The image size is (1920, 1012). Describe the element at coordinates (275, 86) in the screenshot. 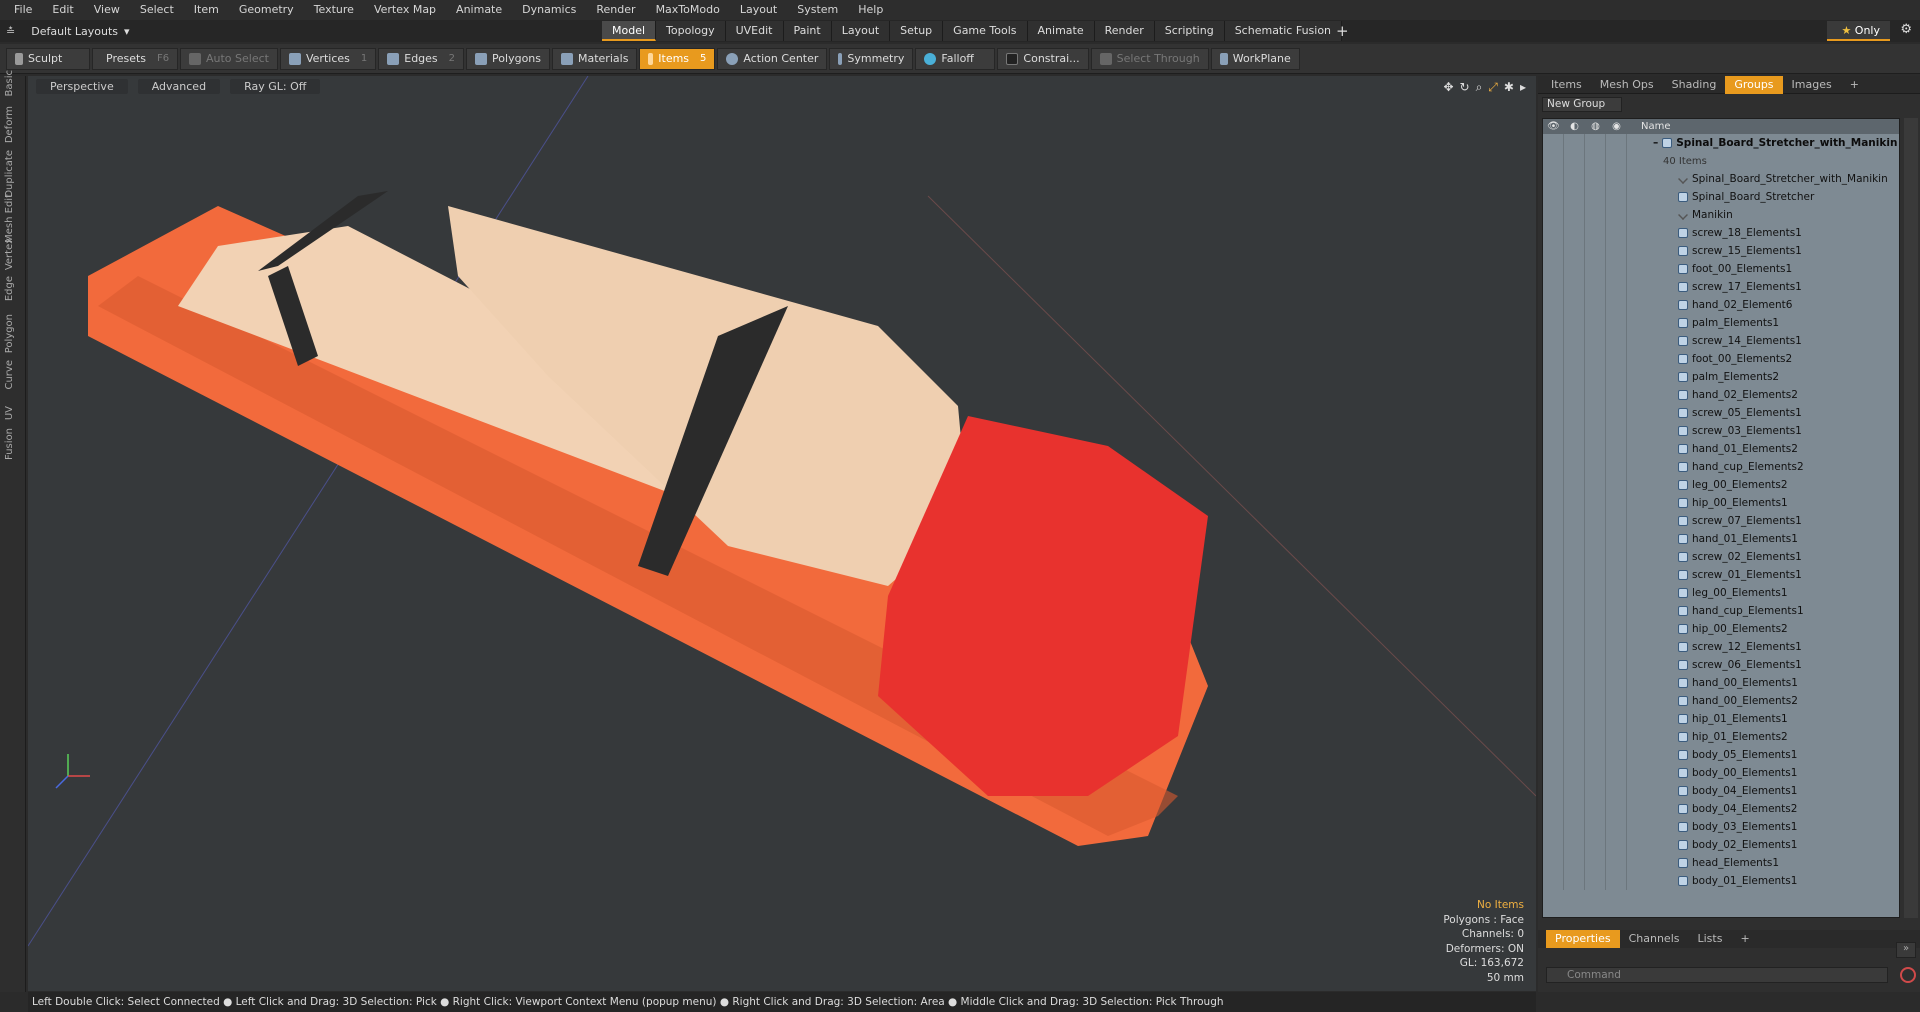

I see `viewport-raygl-button: Ray GL: Off` at that location.